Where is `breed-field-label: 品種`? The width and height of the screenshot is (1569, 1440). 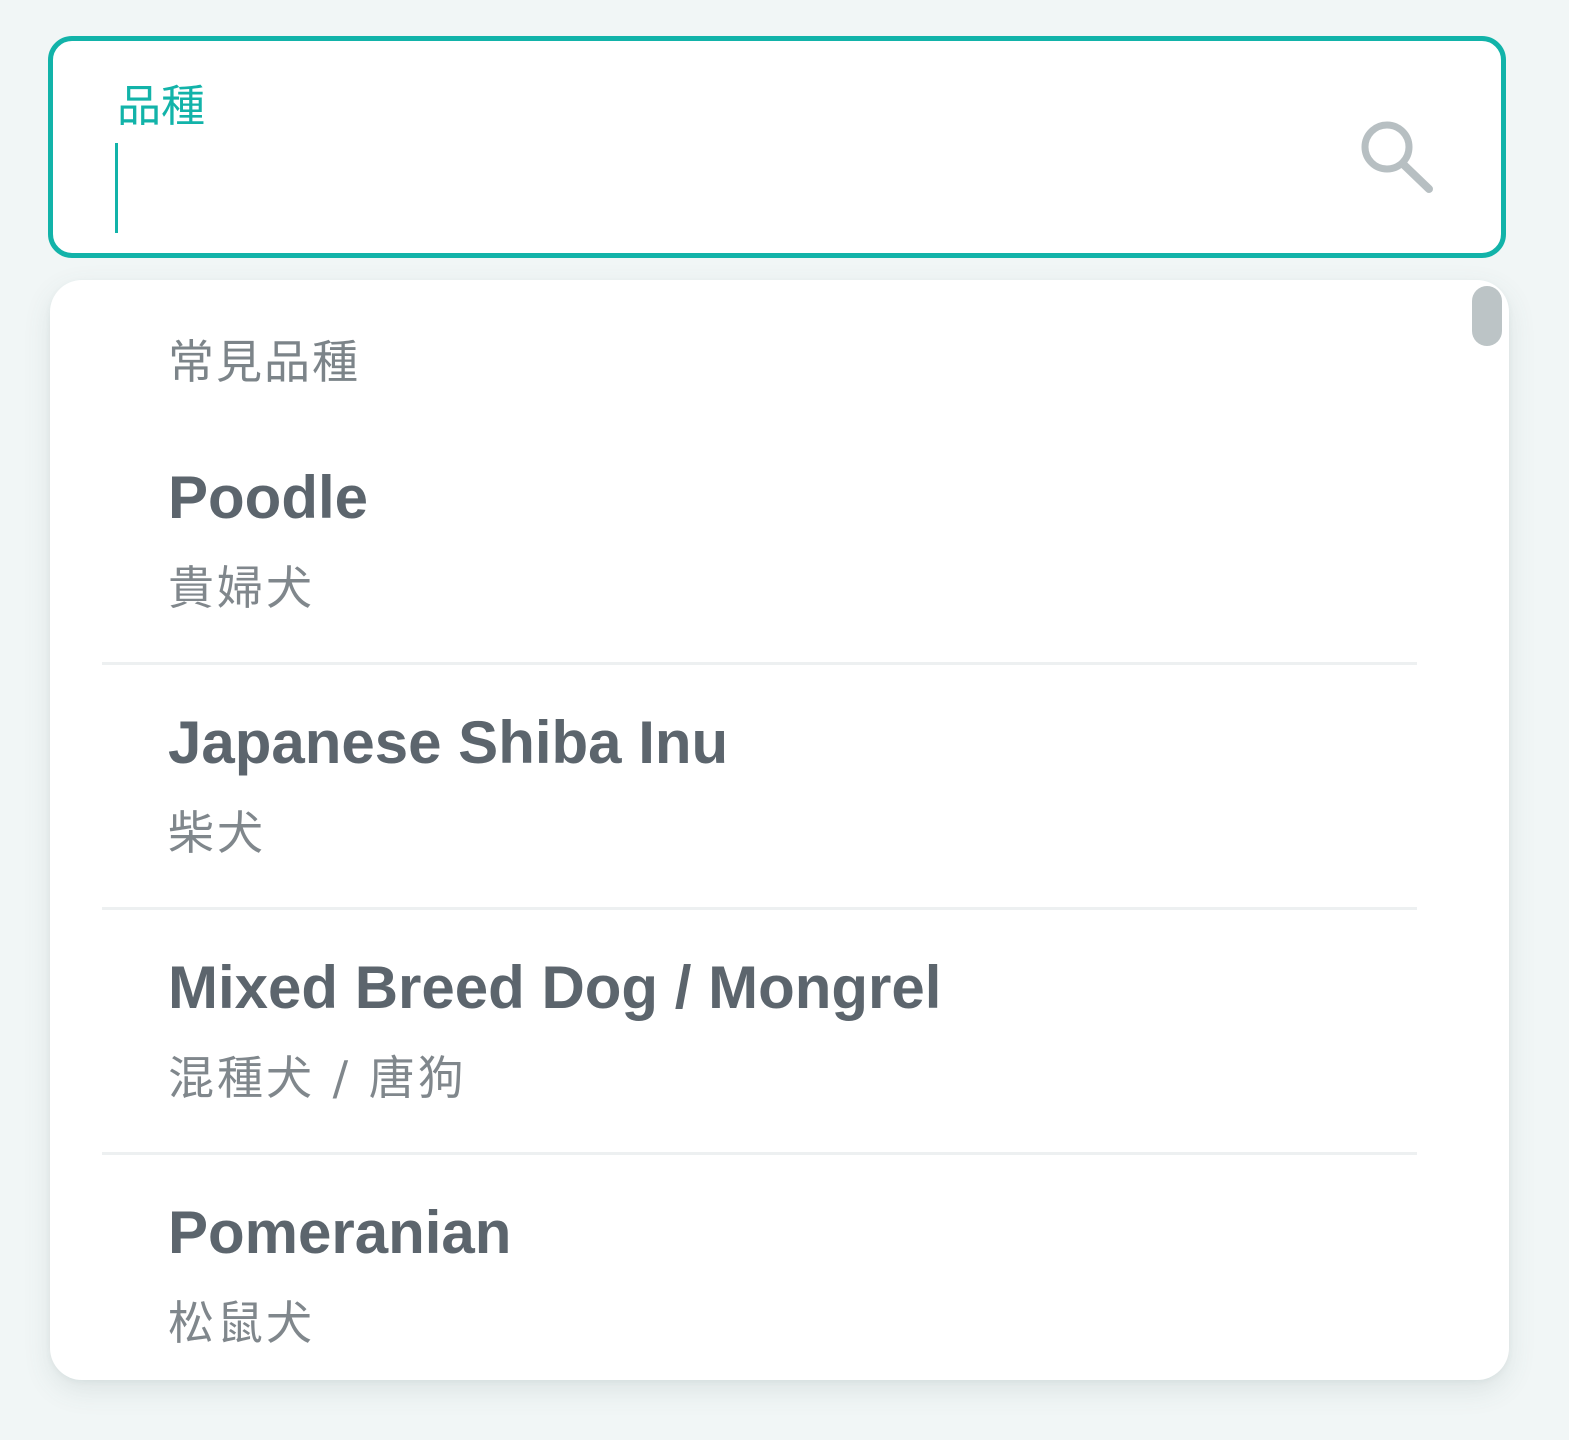
breed-field-label: 品種 is located at coordinates (161, 106).